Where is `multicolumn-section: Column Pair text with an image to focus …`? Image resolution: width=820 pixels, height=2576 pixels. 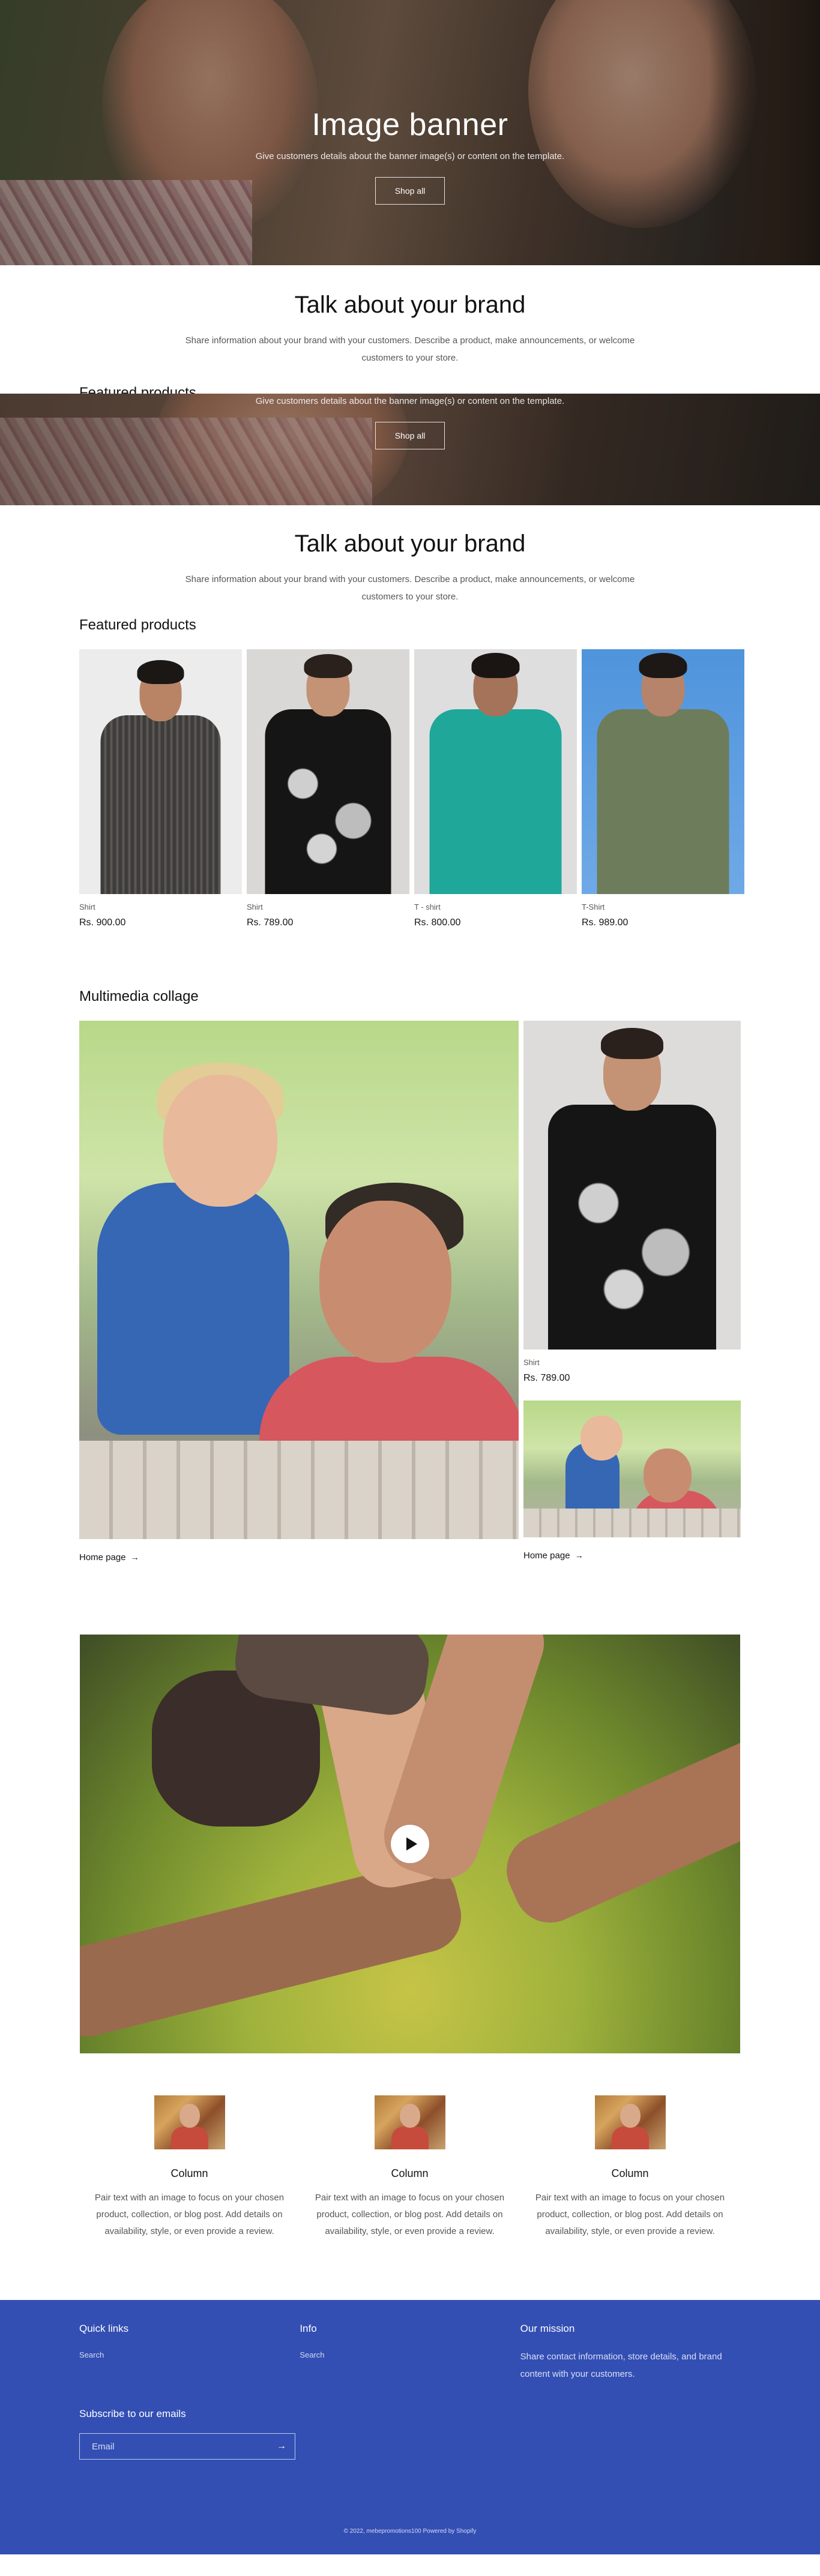 multicolumn-section: Column Pair text with an image to focus … is located at coordinates (410, 2146).